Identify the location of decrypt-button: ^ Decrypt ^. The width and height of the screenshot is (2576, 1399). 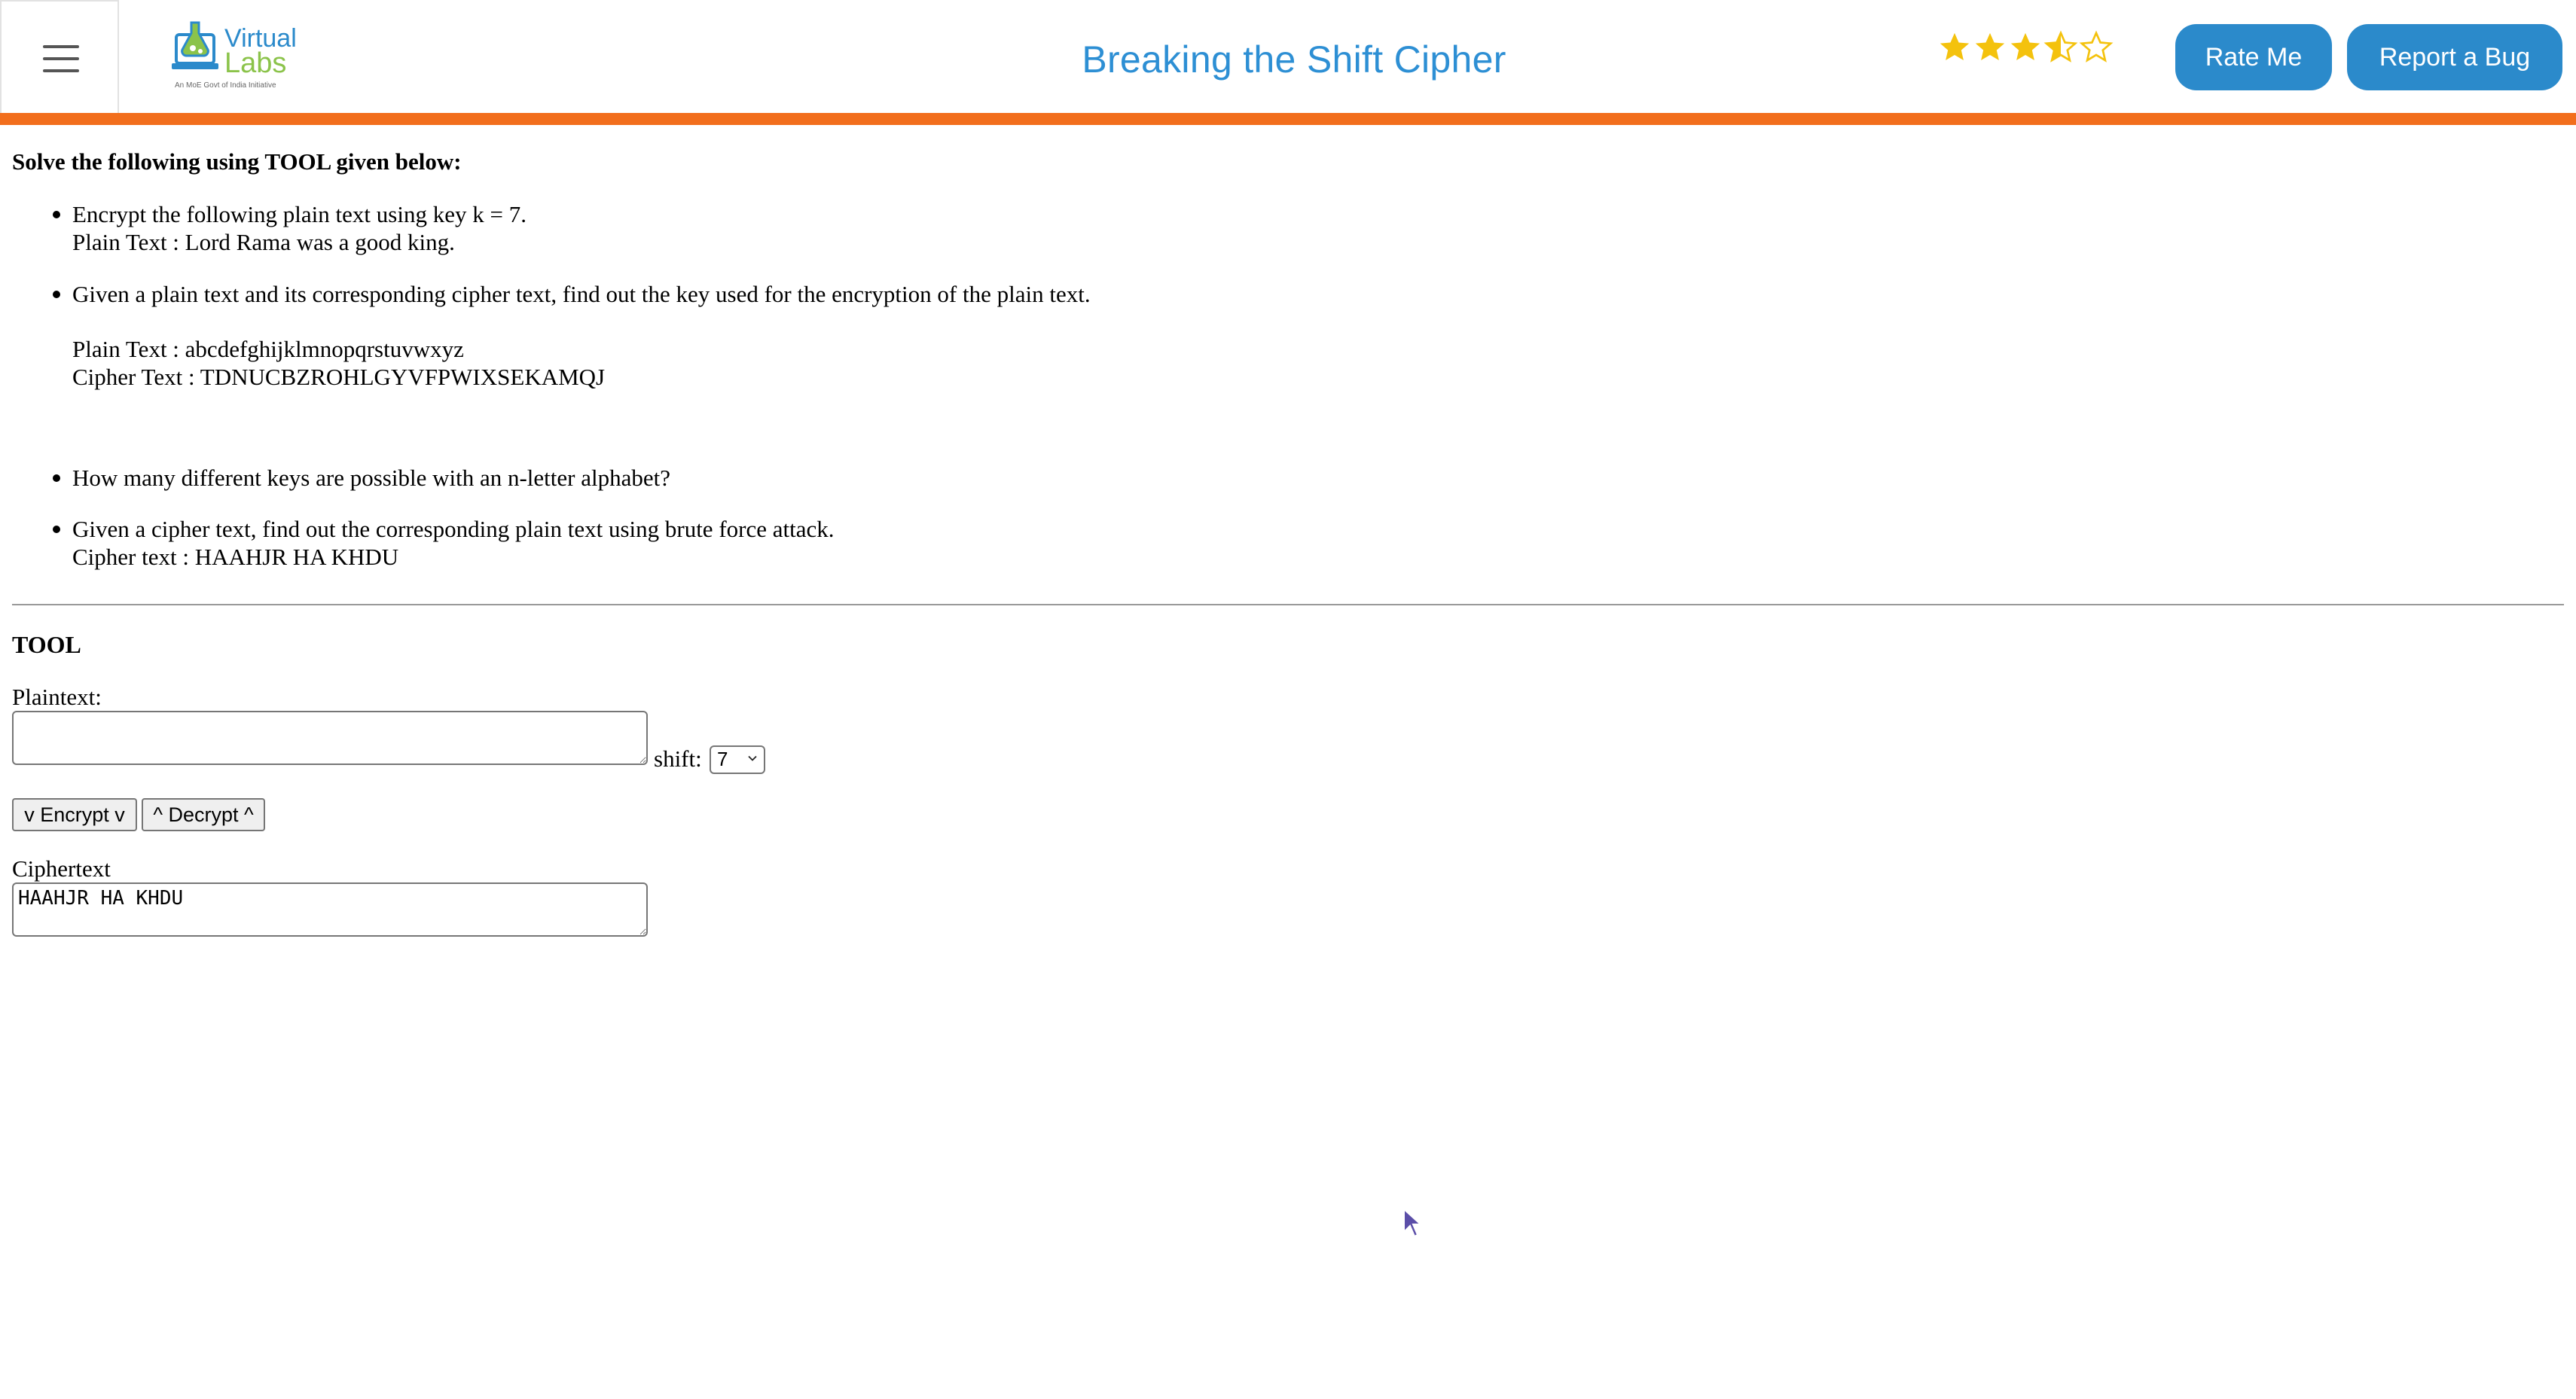
(204, 814).